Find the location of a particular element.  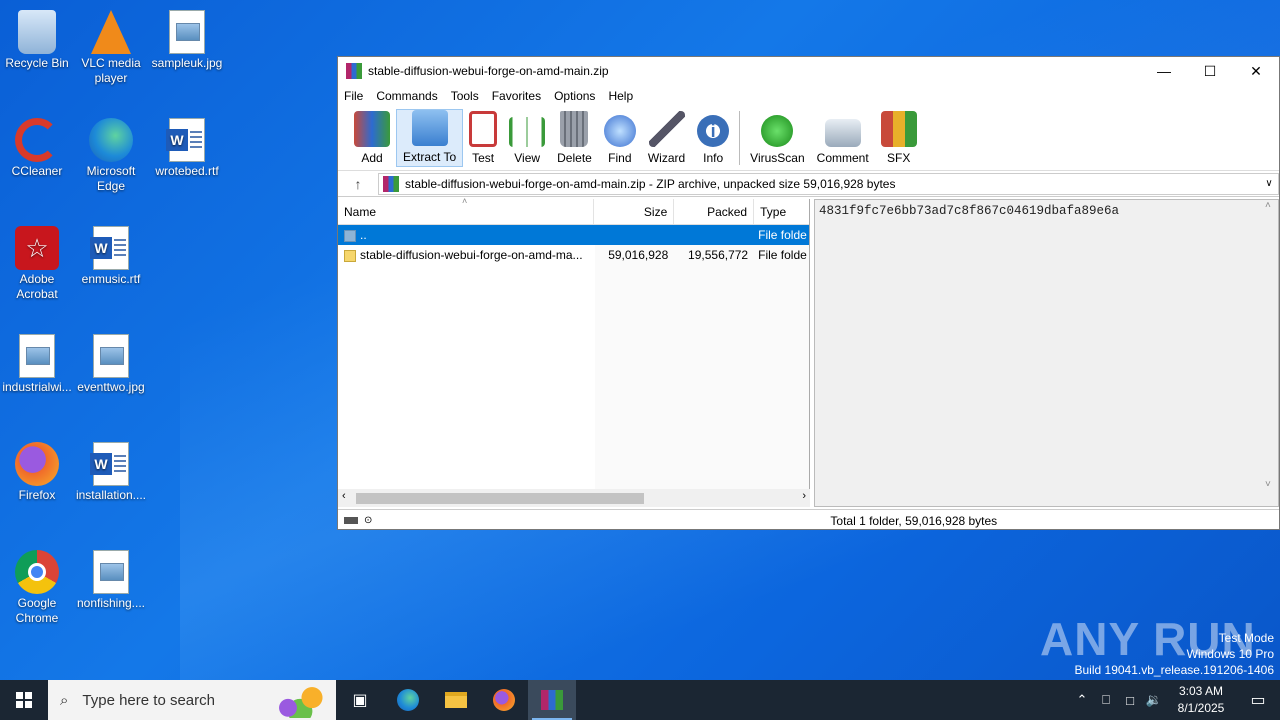

delete-button: Delete is located at coordinates (574, 138).